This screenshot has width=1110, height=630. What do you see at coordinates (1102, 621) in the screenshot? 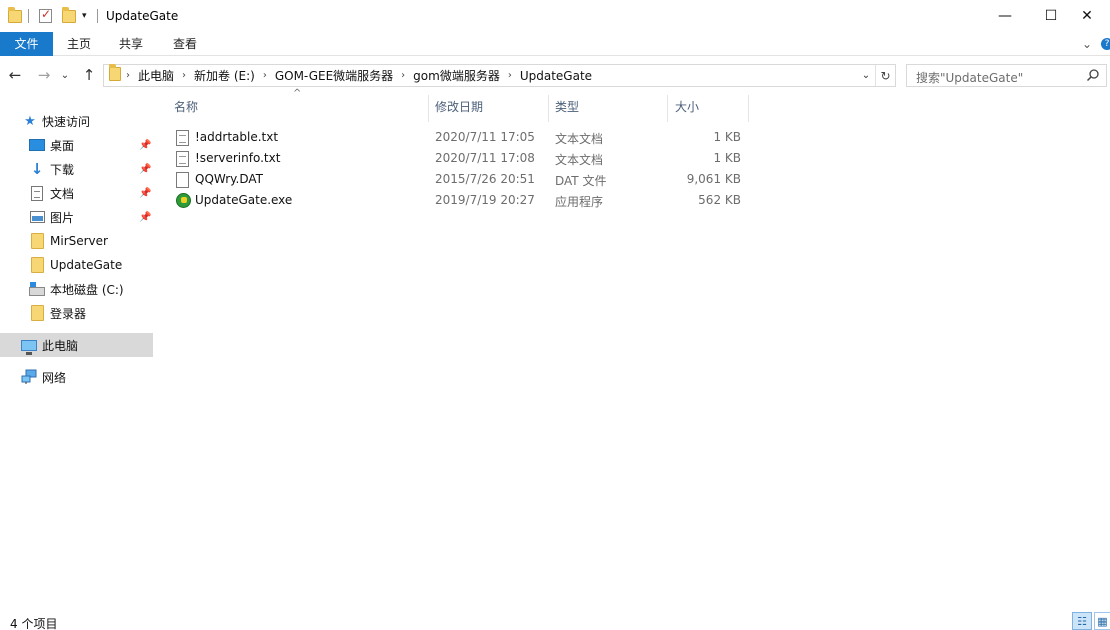
I see `large-icons-view-button: ▦` at bounding box center [1102, 621].